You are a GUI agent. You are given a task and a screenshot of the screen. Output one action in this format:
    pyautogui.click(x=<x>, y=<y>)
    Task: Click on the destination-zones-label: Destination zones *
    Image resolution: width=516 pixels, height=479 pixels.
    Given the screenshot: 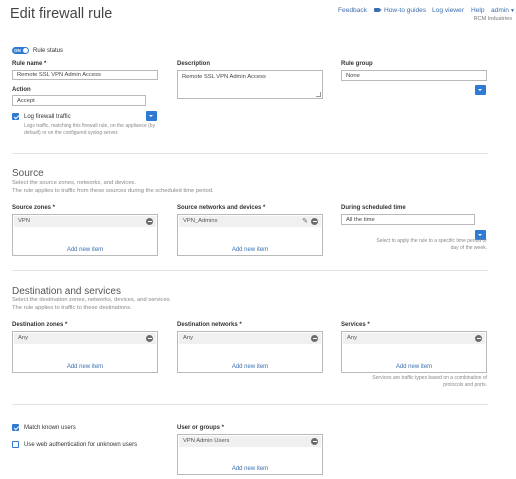 What is the action you would take?
    pyautogui.click(x=40, y=325)
    